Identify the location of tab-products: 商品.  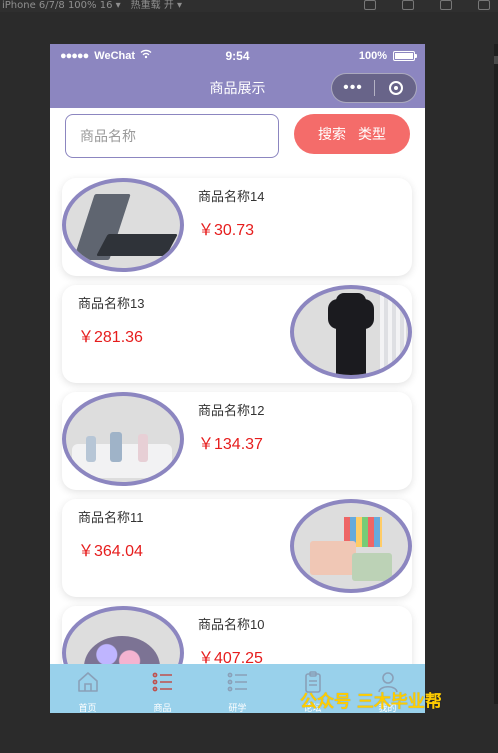
(162, 688).